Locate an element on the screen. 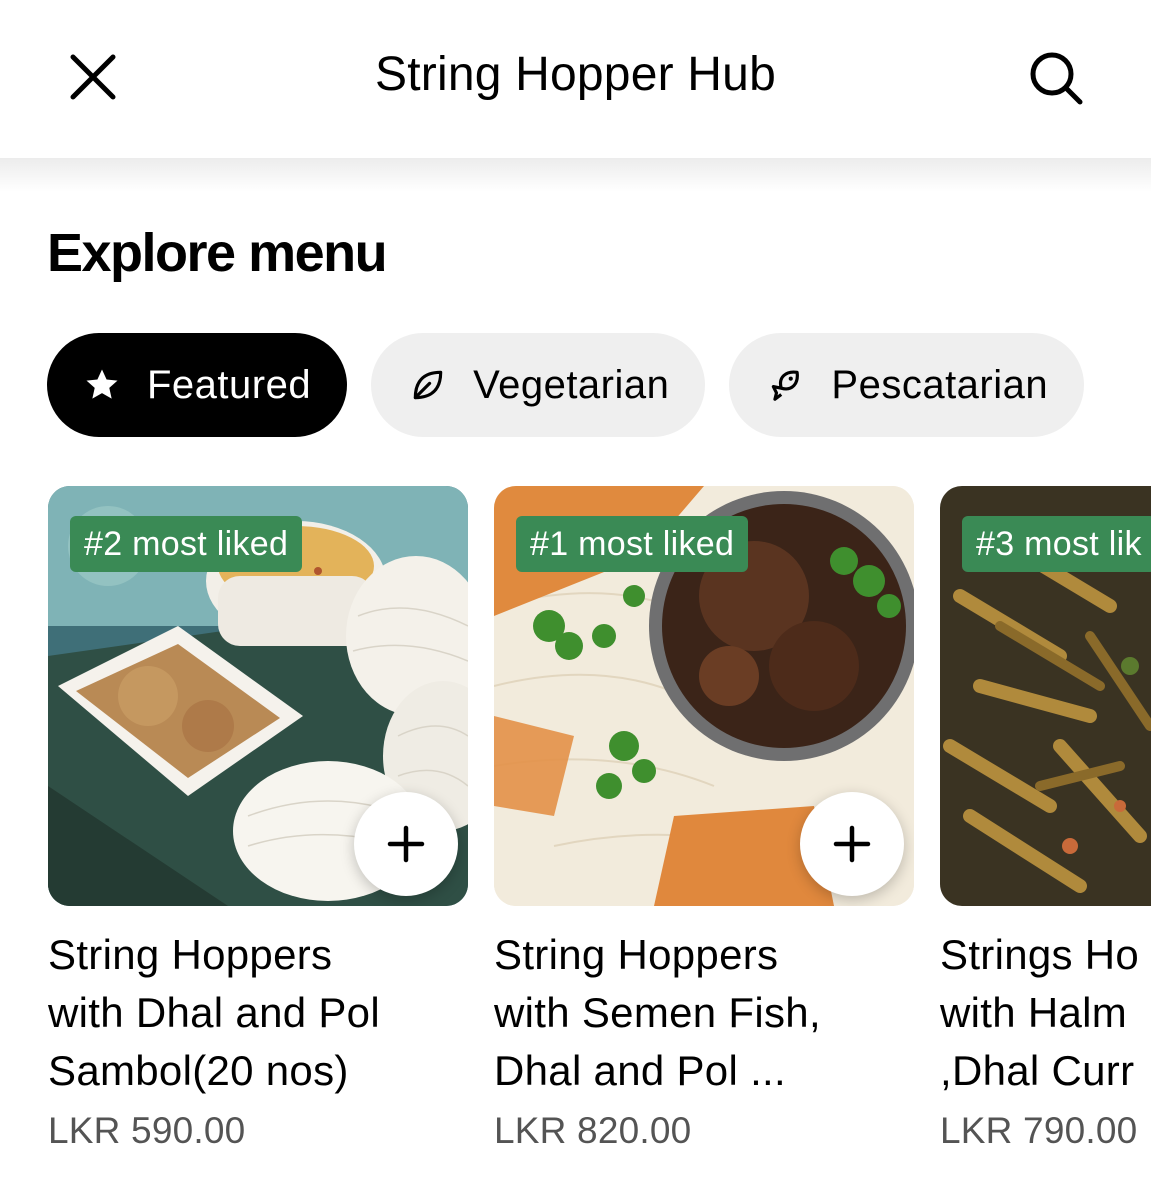 The image size is (1151, 1200). filter-chip-pescatarian: Pescatarian is located at coordinates (907, 385).